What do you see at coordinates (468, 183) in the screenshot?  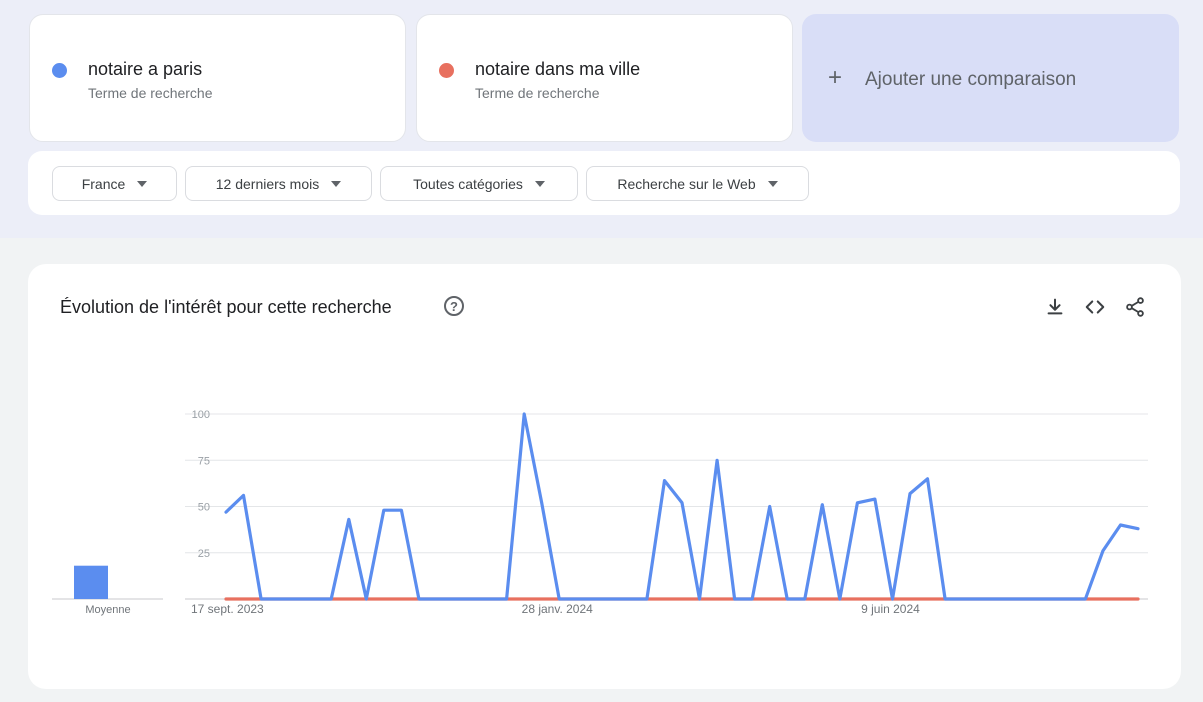 I see `filter-label: Toutes catégories` at bounding box center [468, 183].